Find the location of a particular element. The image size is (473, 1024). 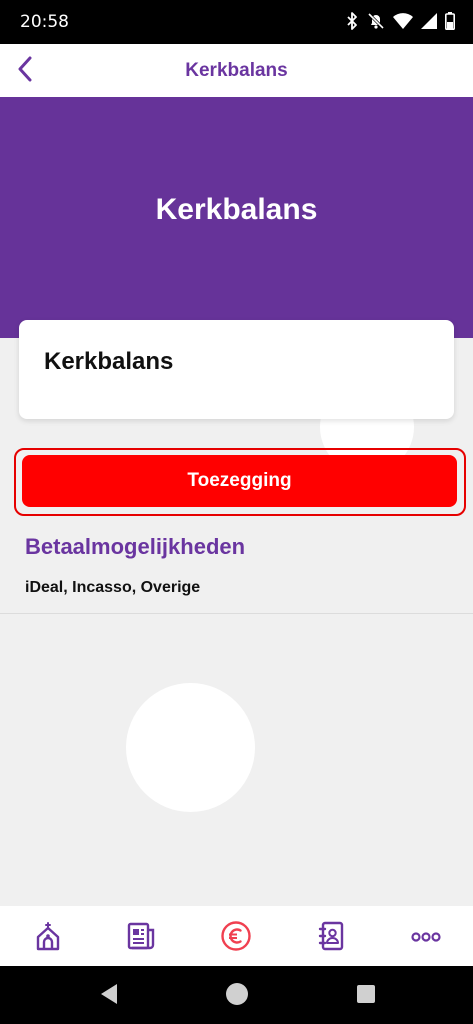

nav-home-button is located at coordinates (237, 996).